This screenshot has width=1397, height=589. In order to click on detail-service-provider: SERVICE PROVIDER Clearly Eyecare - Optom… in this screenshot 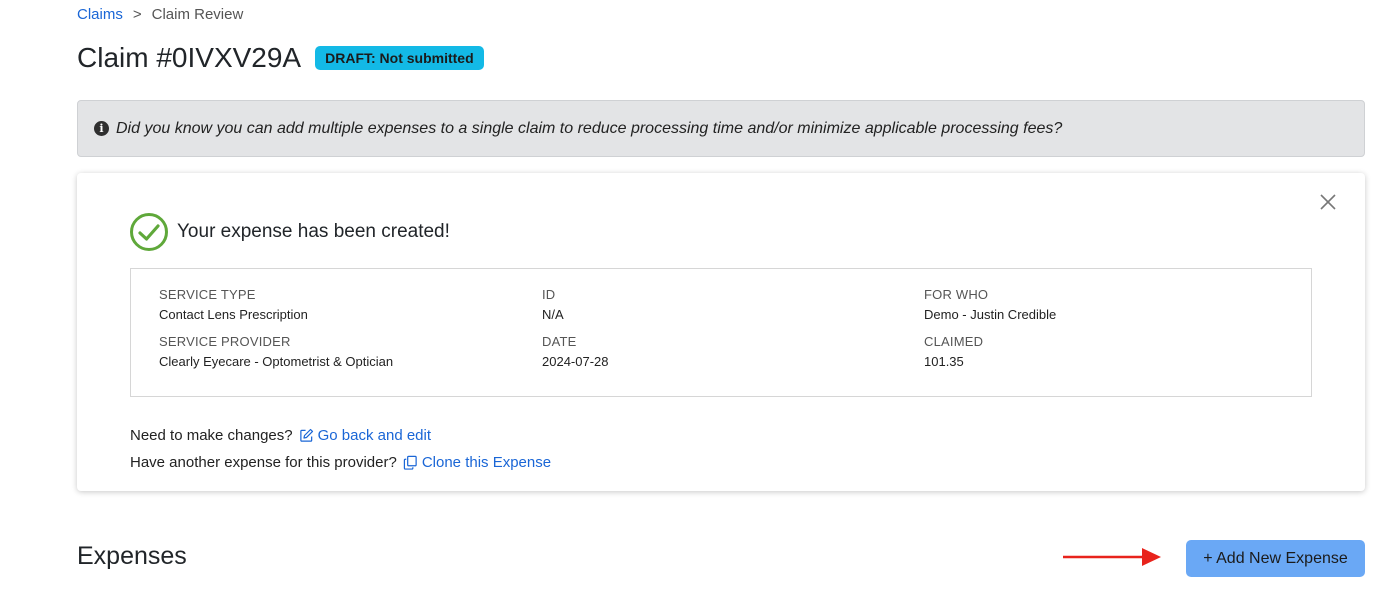, I will do `click(276, 351)`.